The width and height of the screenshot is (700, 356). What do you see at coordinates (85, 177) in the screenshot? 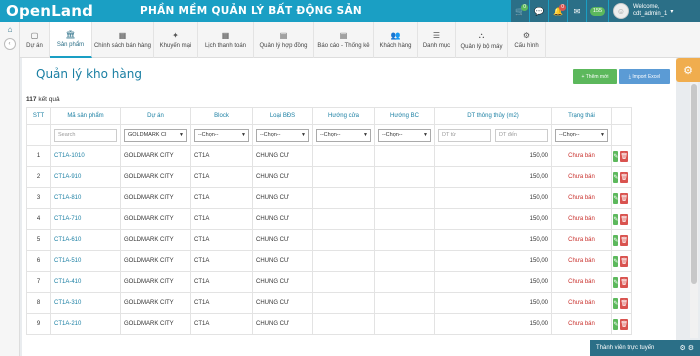
I see `product-code-link: CT1A-910` at bounding box center [85, 177].